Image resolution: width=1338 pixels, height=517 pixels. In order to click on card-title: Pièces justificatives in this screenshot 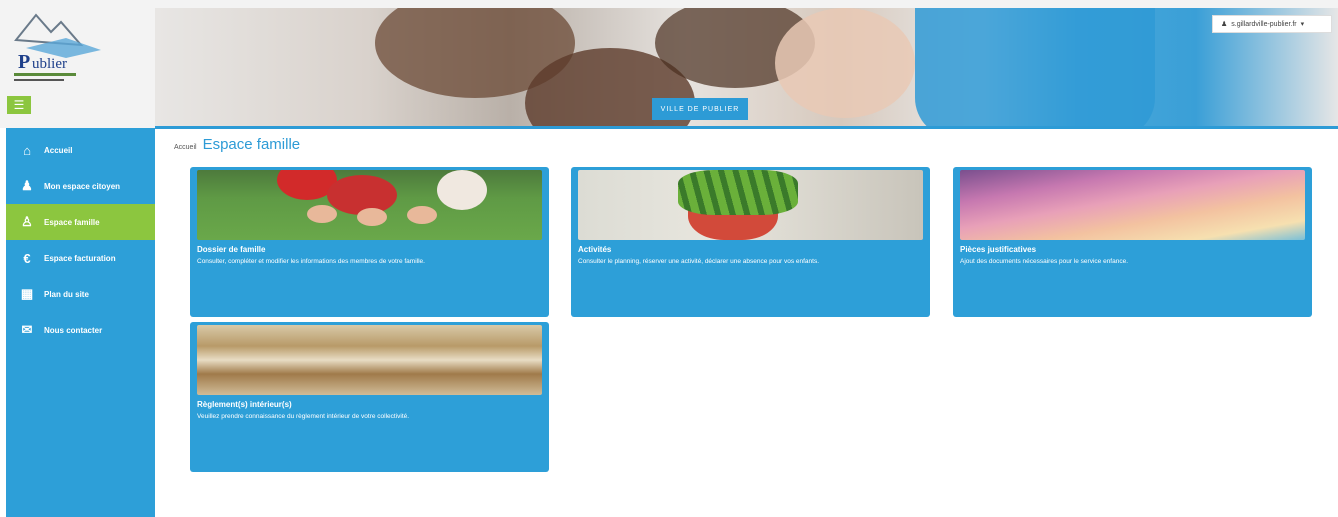, I will do `click(998, 249)`.